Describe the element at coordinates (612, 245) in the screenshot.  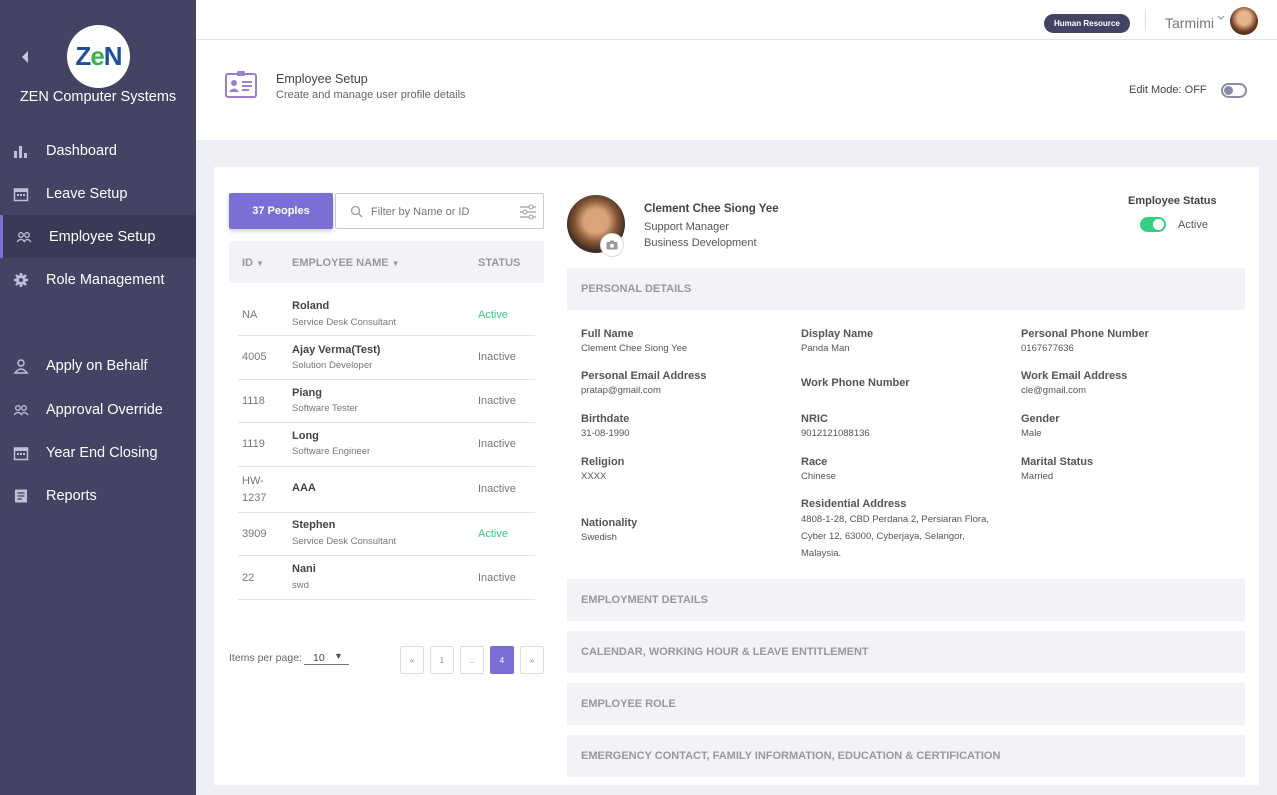
I see `camera-icon` at that location.